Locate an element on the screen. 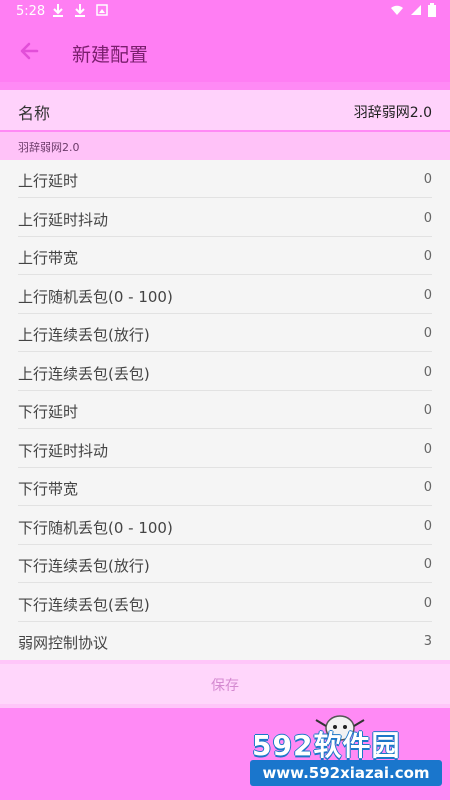  setting-label: 上行连续丢包(放行) is located at coordinates (84, 335).